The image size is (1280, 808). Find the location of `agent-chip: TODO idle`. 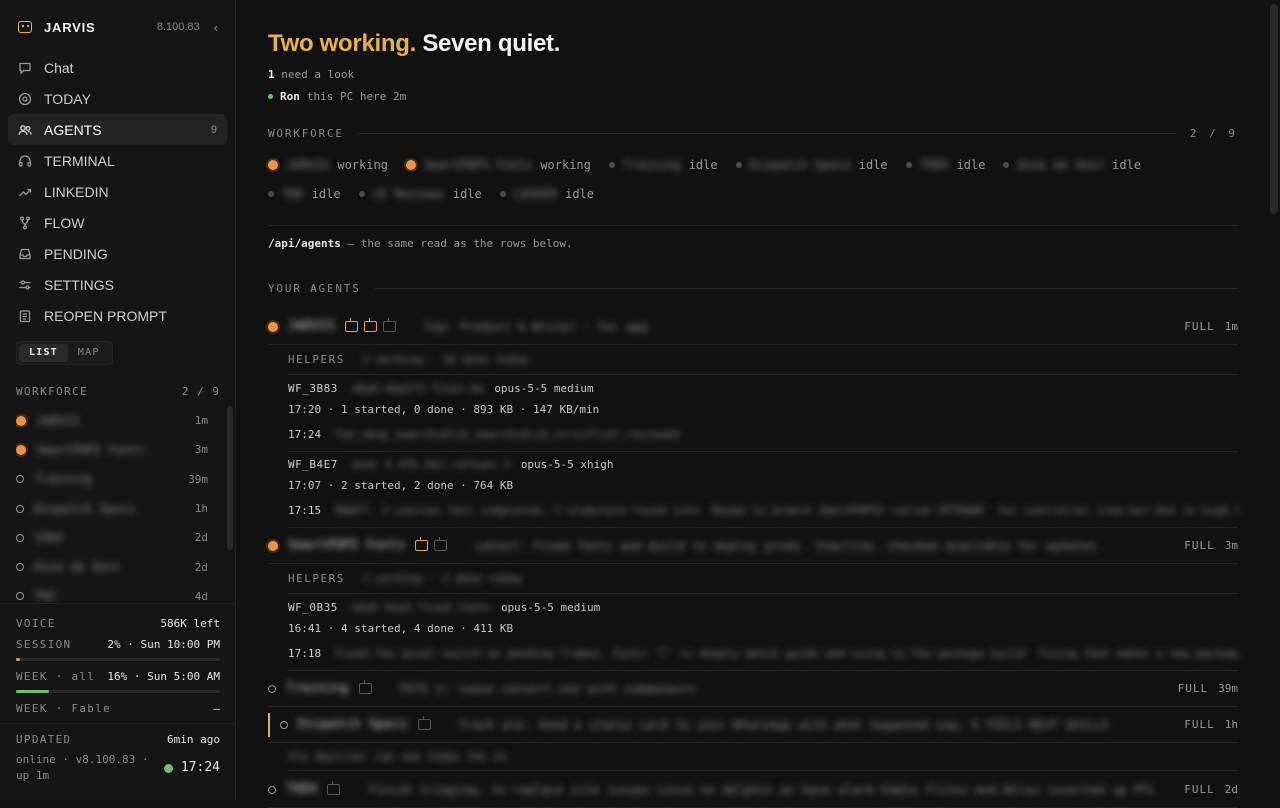

agent-chip: TODO idle is located at coordinates (945, 165).